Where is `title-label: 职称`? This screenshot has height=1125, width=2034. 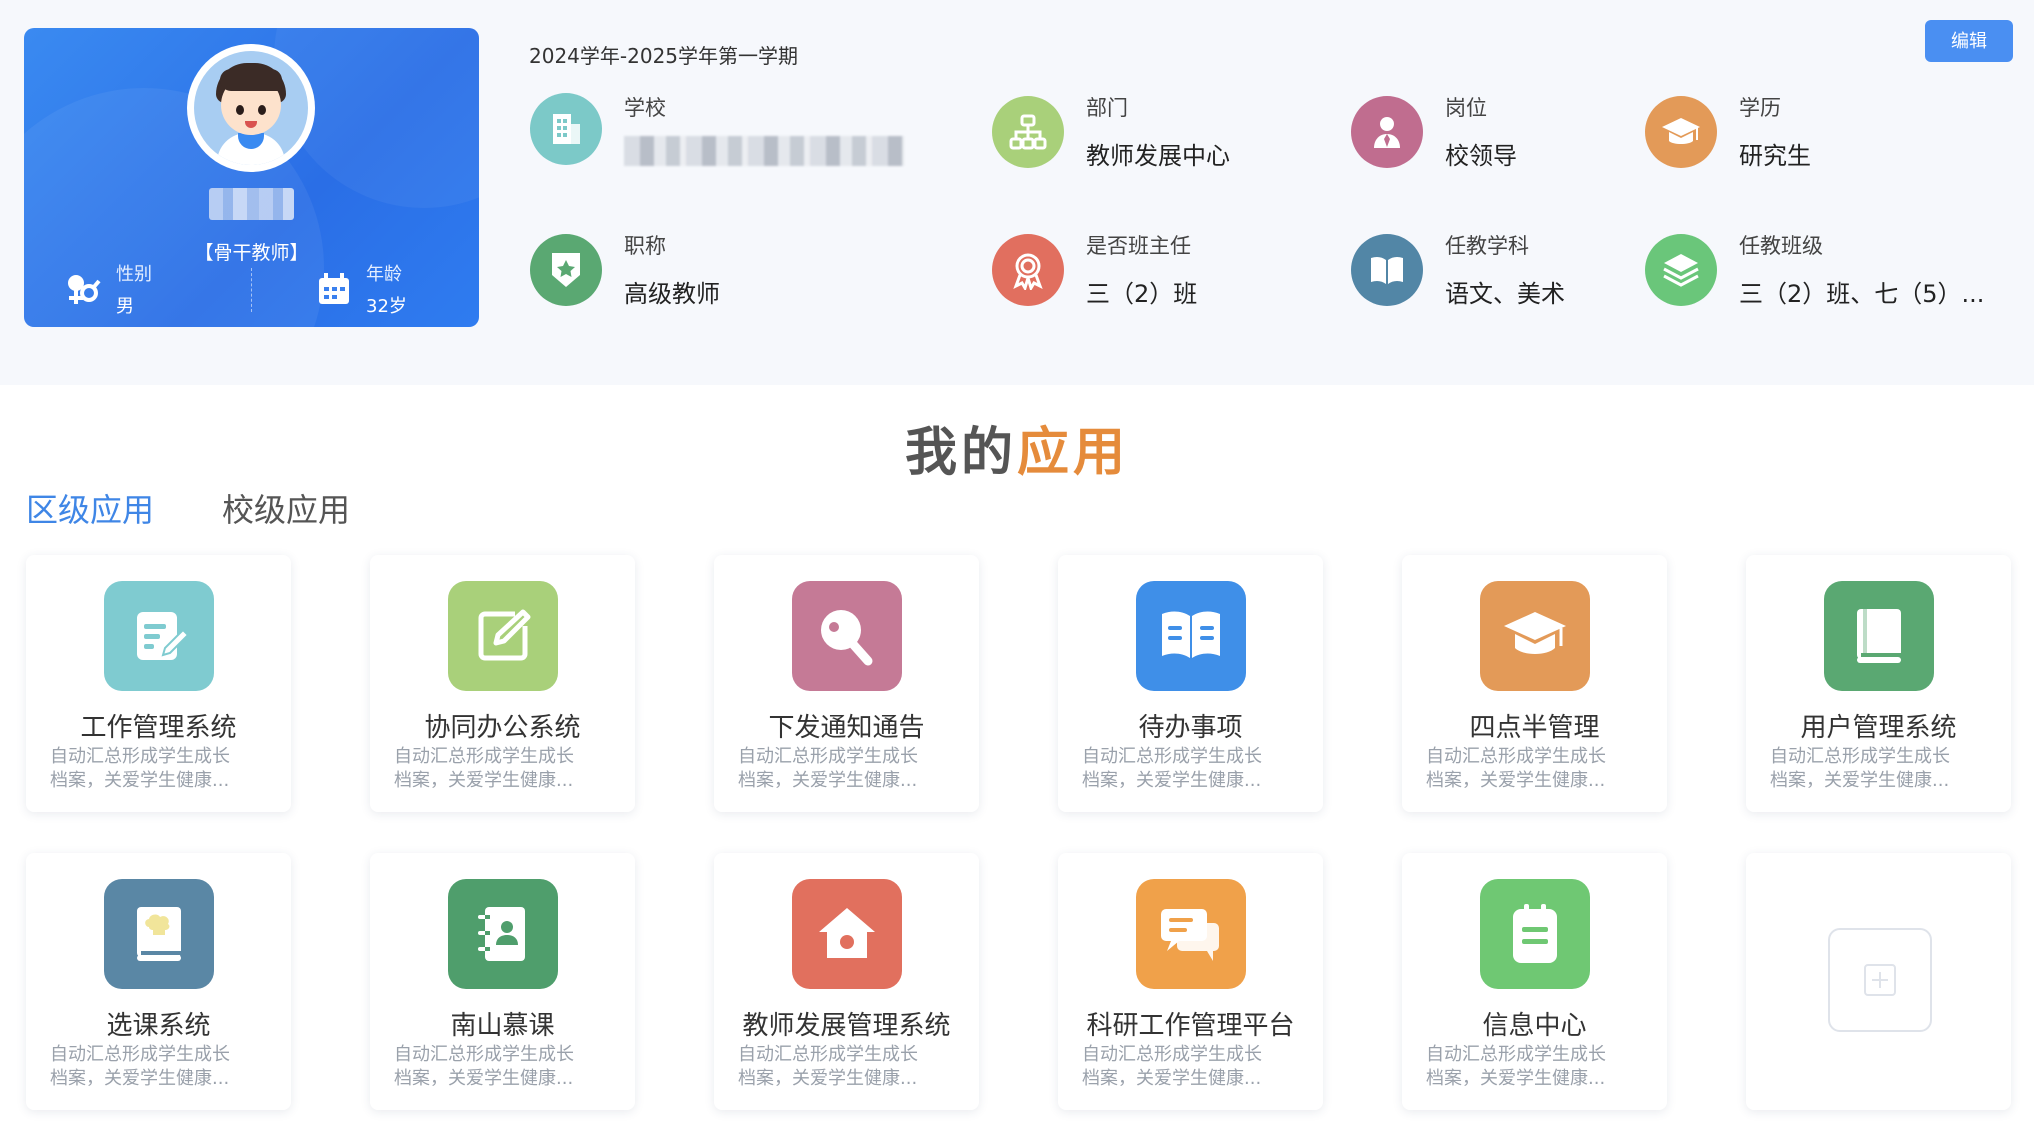 title-label: 职称 is located at coordinates (645, 246).